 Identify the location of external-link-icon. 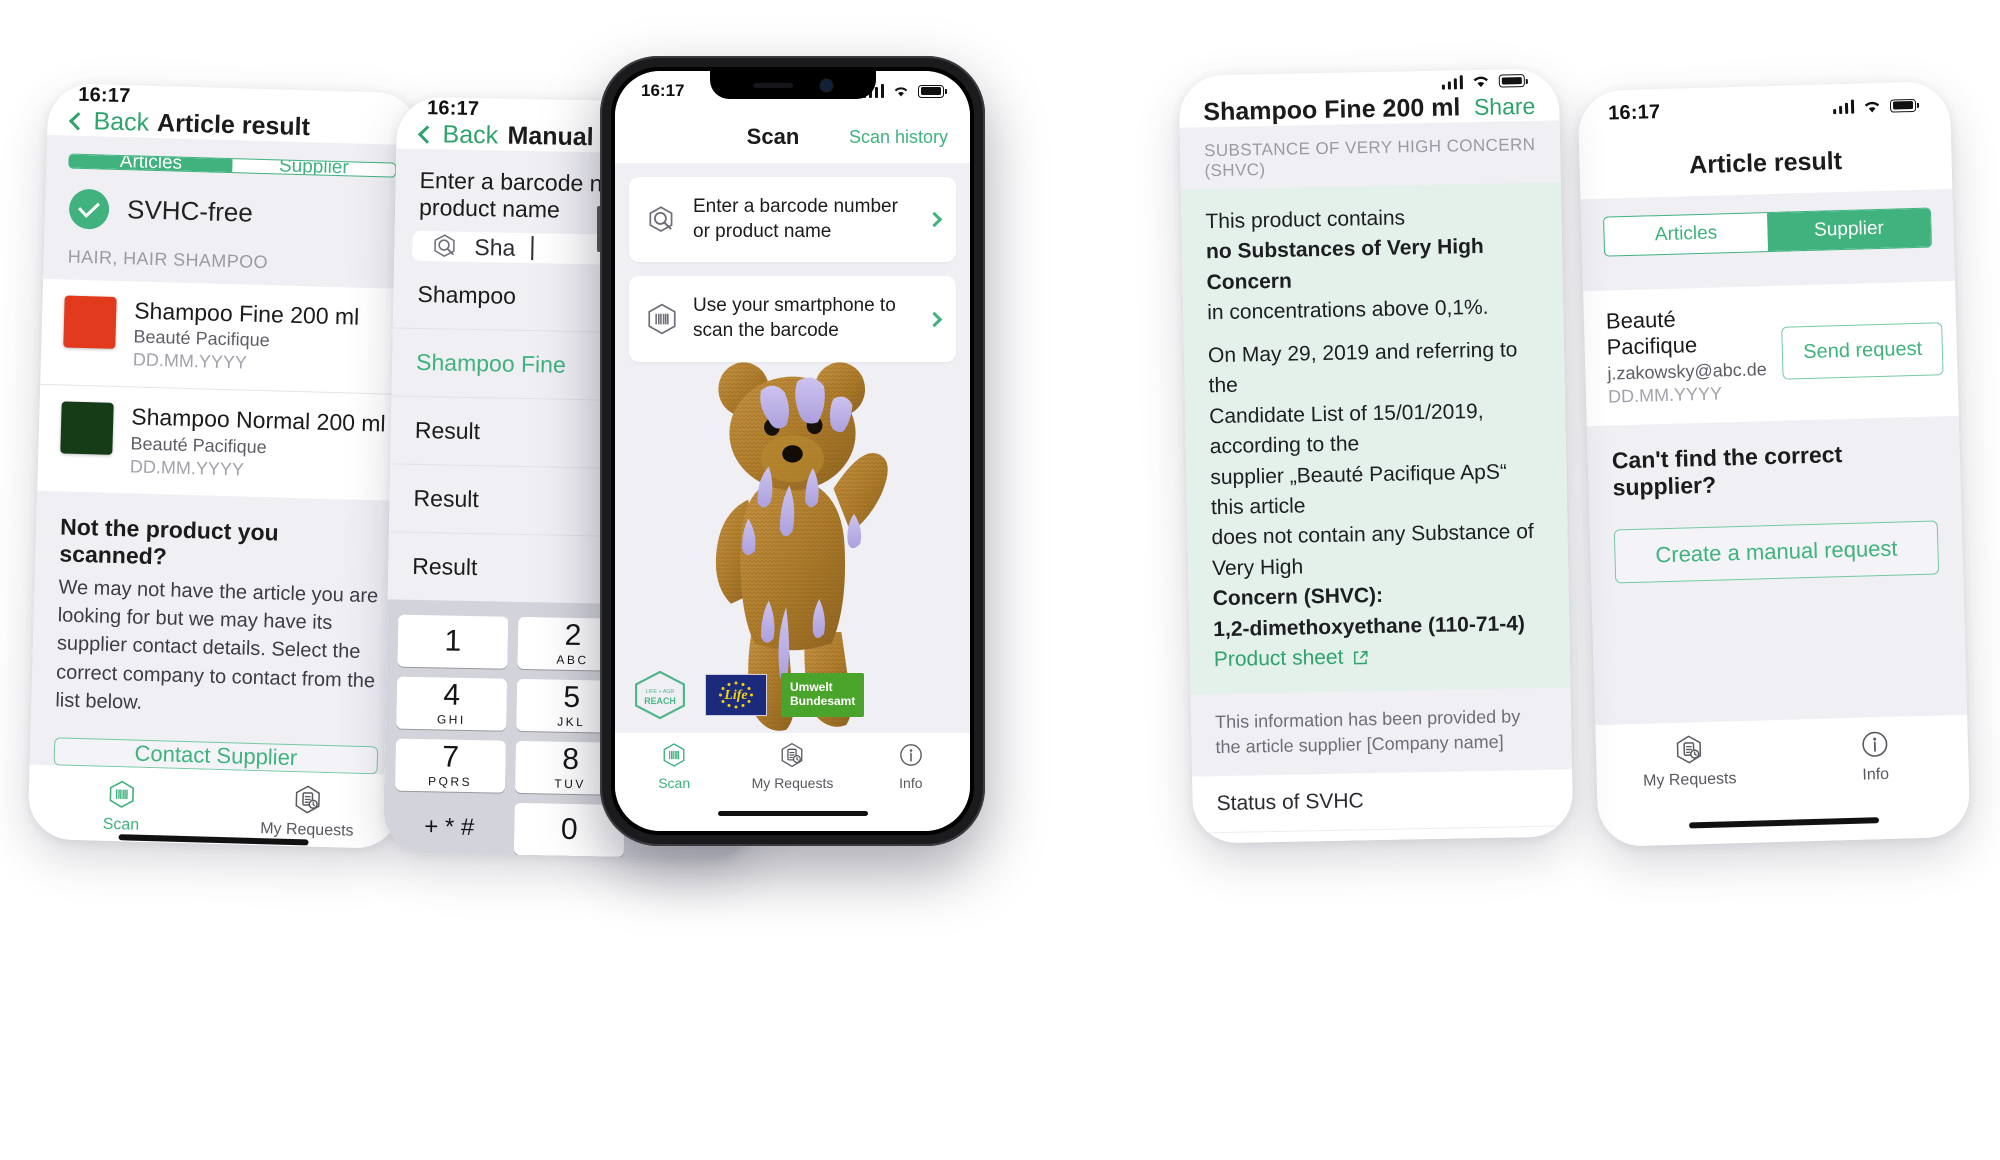
(1361, 657).